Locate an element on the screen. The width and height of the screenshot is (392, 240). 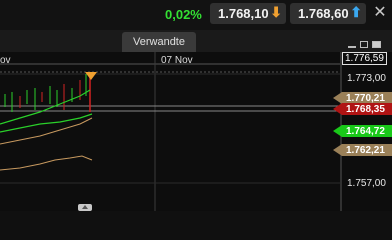
arrow-up-icon: ⬆ is located at coordinates (356, 12).